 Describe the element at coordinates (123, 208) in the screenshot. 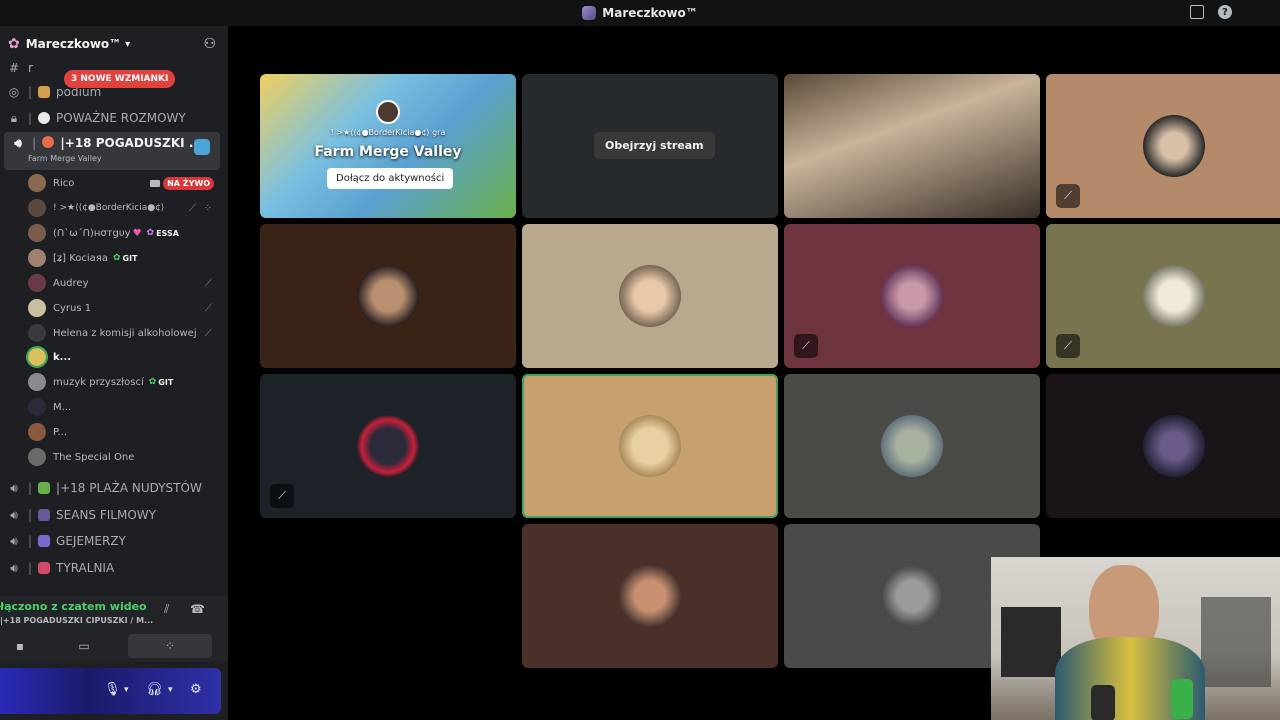

I see `member-borderkicia: ! >★⟨⟨¢●BorderKicia●¢⟩ ⟋ ⁘` at that location.